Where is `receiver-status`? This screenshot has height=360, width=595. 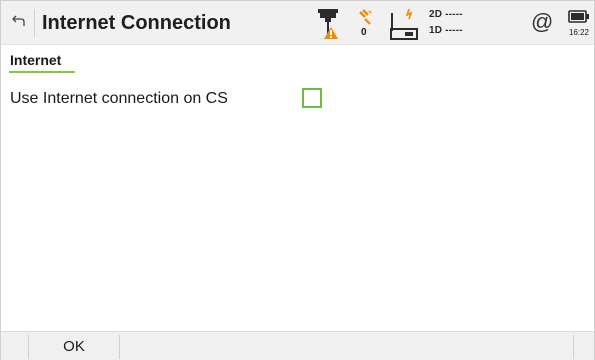 receiver-status is located at coordinates (329, 22).